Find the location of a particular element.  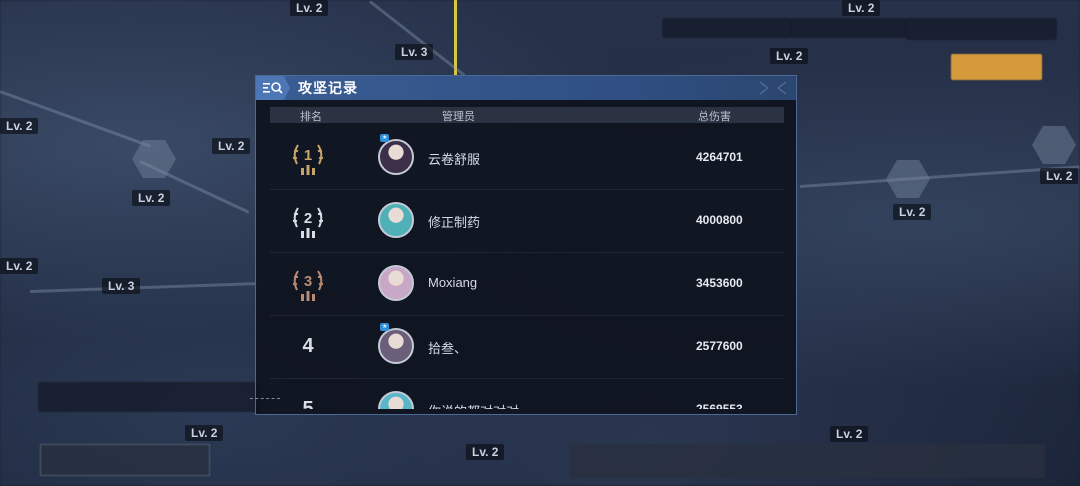

total-damage: 4000800 is located at coordinates (719, 220).